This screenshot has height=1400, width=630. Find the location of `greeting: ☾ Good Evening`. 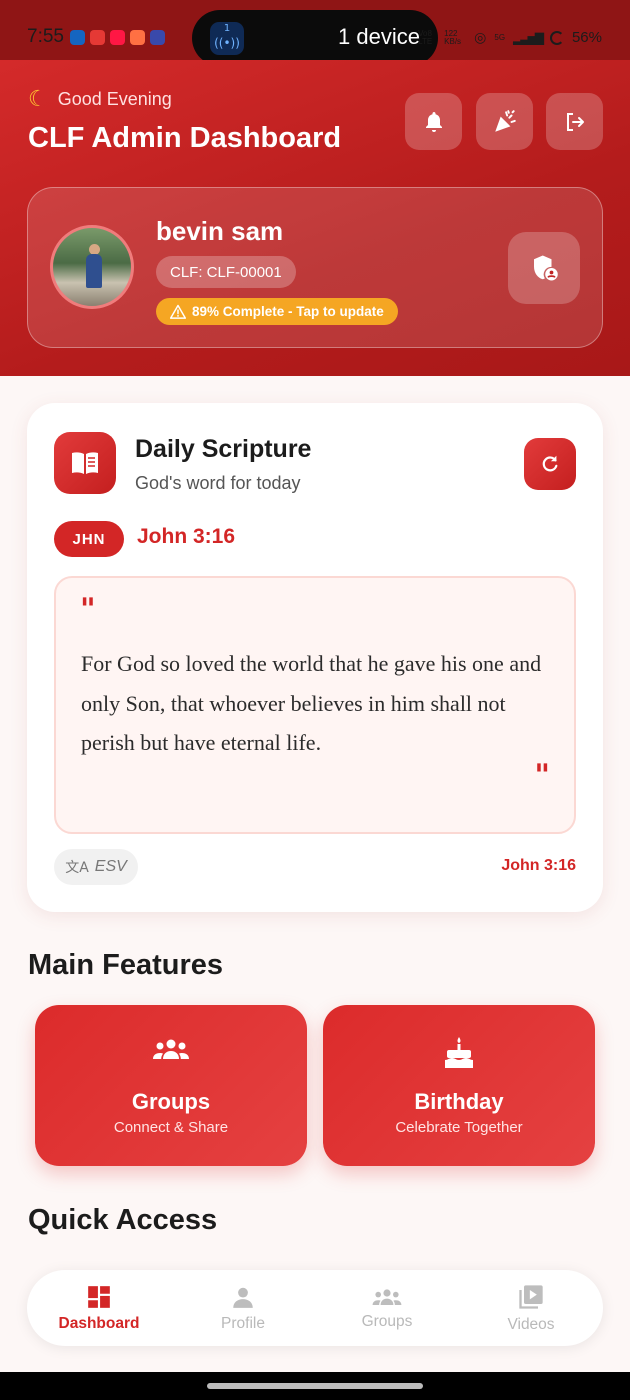

greeting: ☾ Good Evening is located at coordinates (100, 99).